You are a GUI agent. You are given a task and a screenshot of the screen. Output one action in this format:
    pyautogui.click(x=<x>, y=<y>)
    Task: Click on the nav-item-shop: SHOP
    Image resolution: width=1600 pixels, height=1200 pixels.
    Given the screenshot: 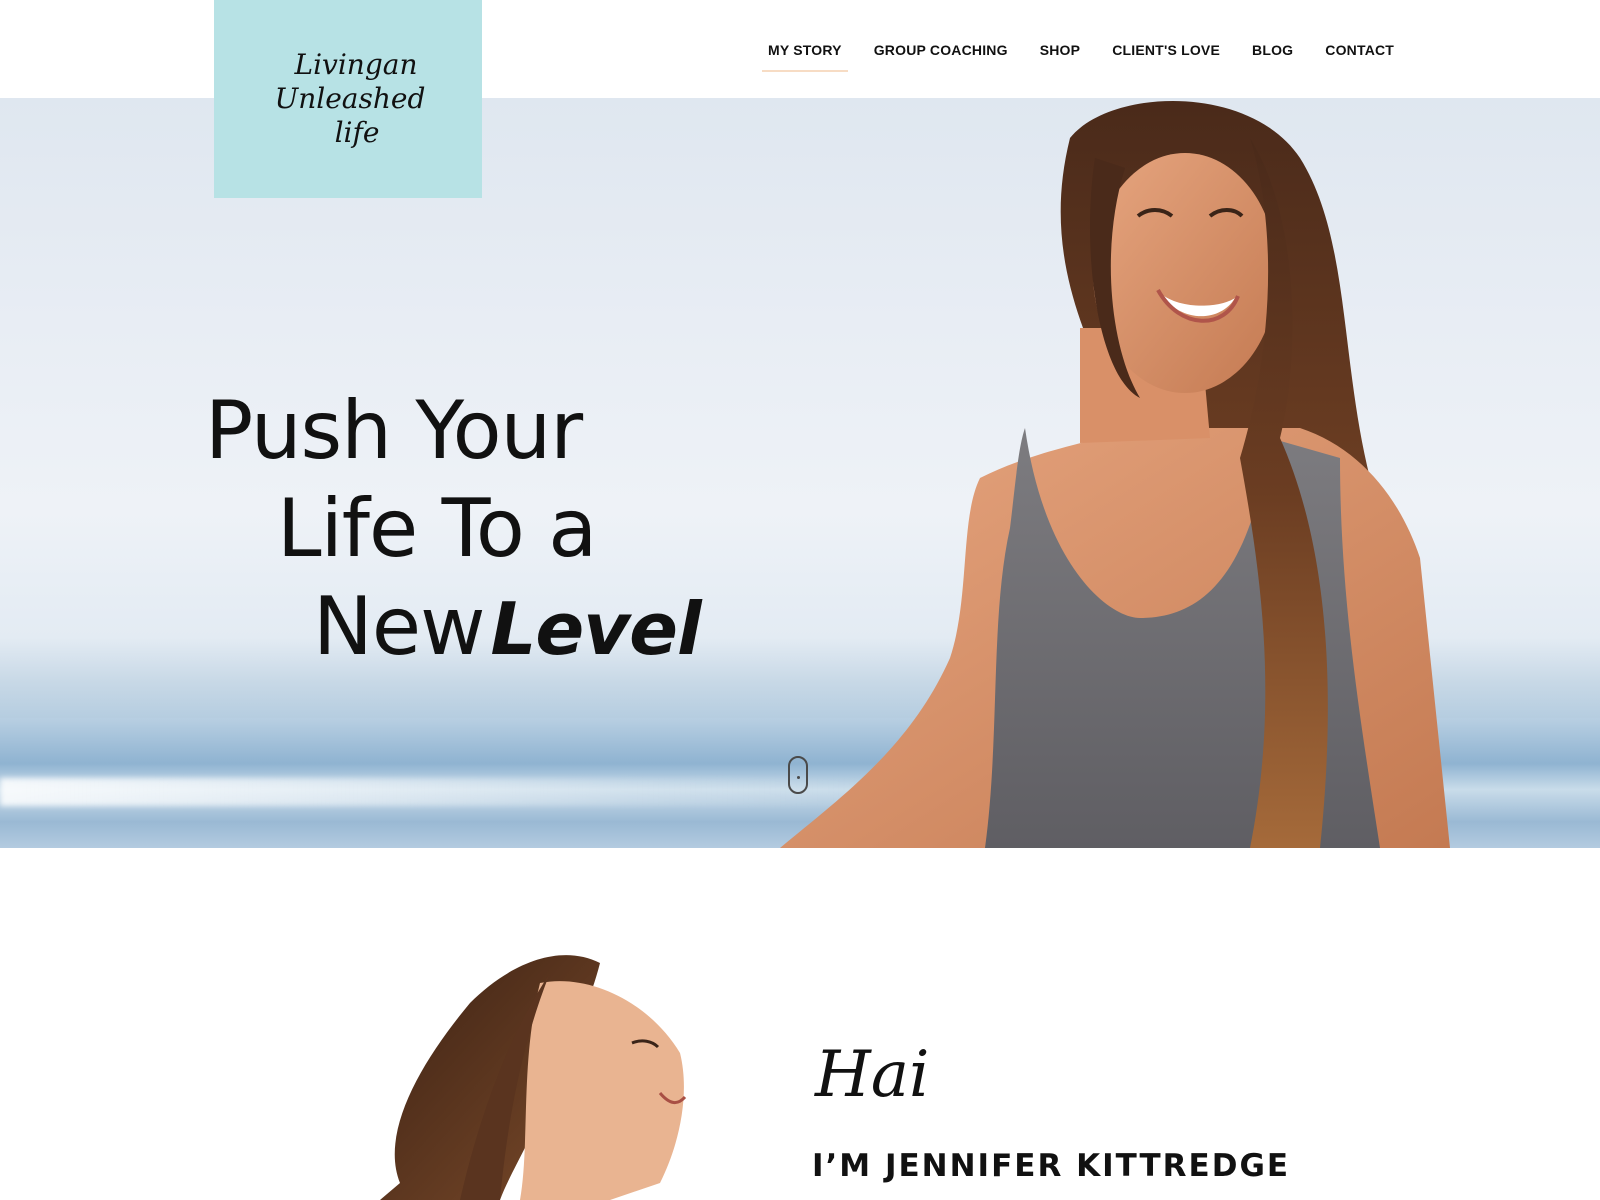 What is the action you would take?
    pyautogui.click(x=1060, y=55)
    